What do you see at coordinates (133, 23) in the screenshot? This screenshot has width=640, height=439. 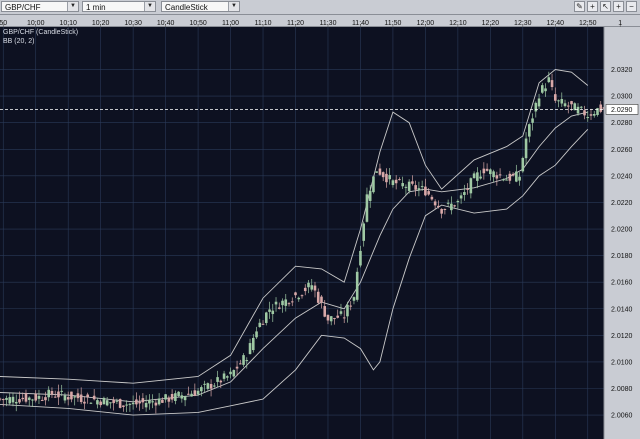 I see `x-tick-label: 10:30` at bounding box center [133, 23].